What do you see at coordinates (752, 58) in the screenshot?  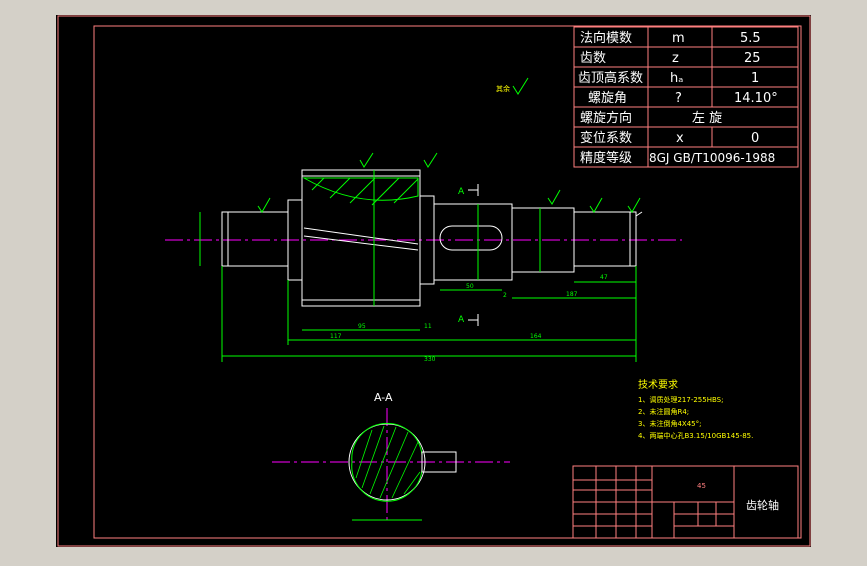 I see `param-value-teeth: 25` at bounding box center [752, 58].